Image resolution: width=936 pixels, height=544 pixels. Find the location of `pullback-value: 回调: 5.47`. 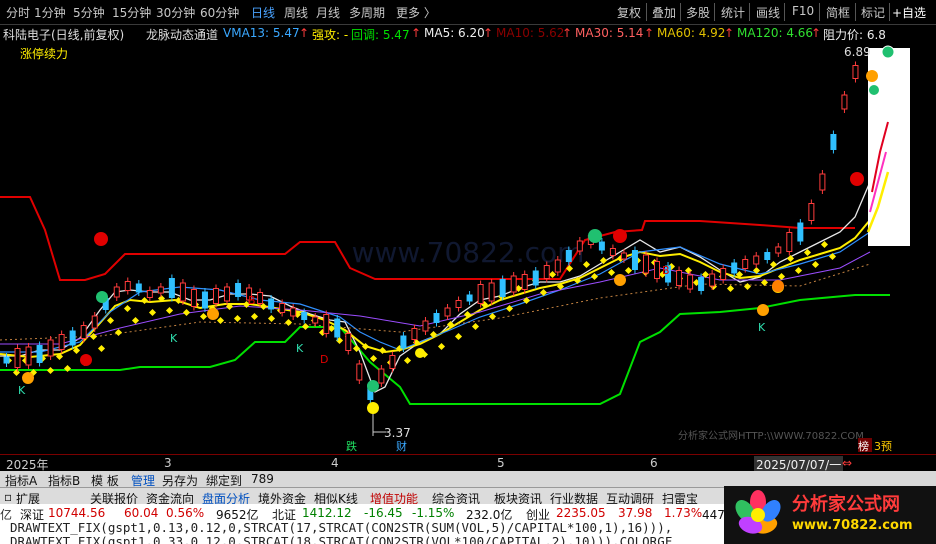

pullback-value: 回调: 5.47 is located at coordinates (380, 35).